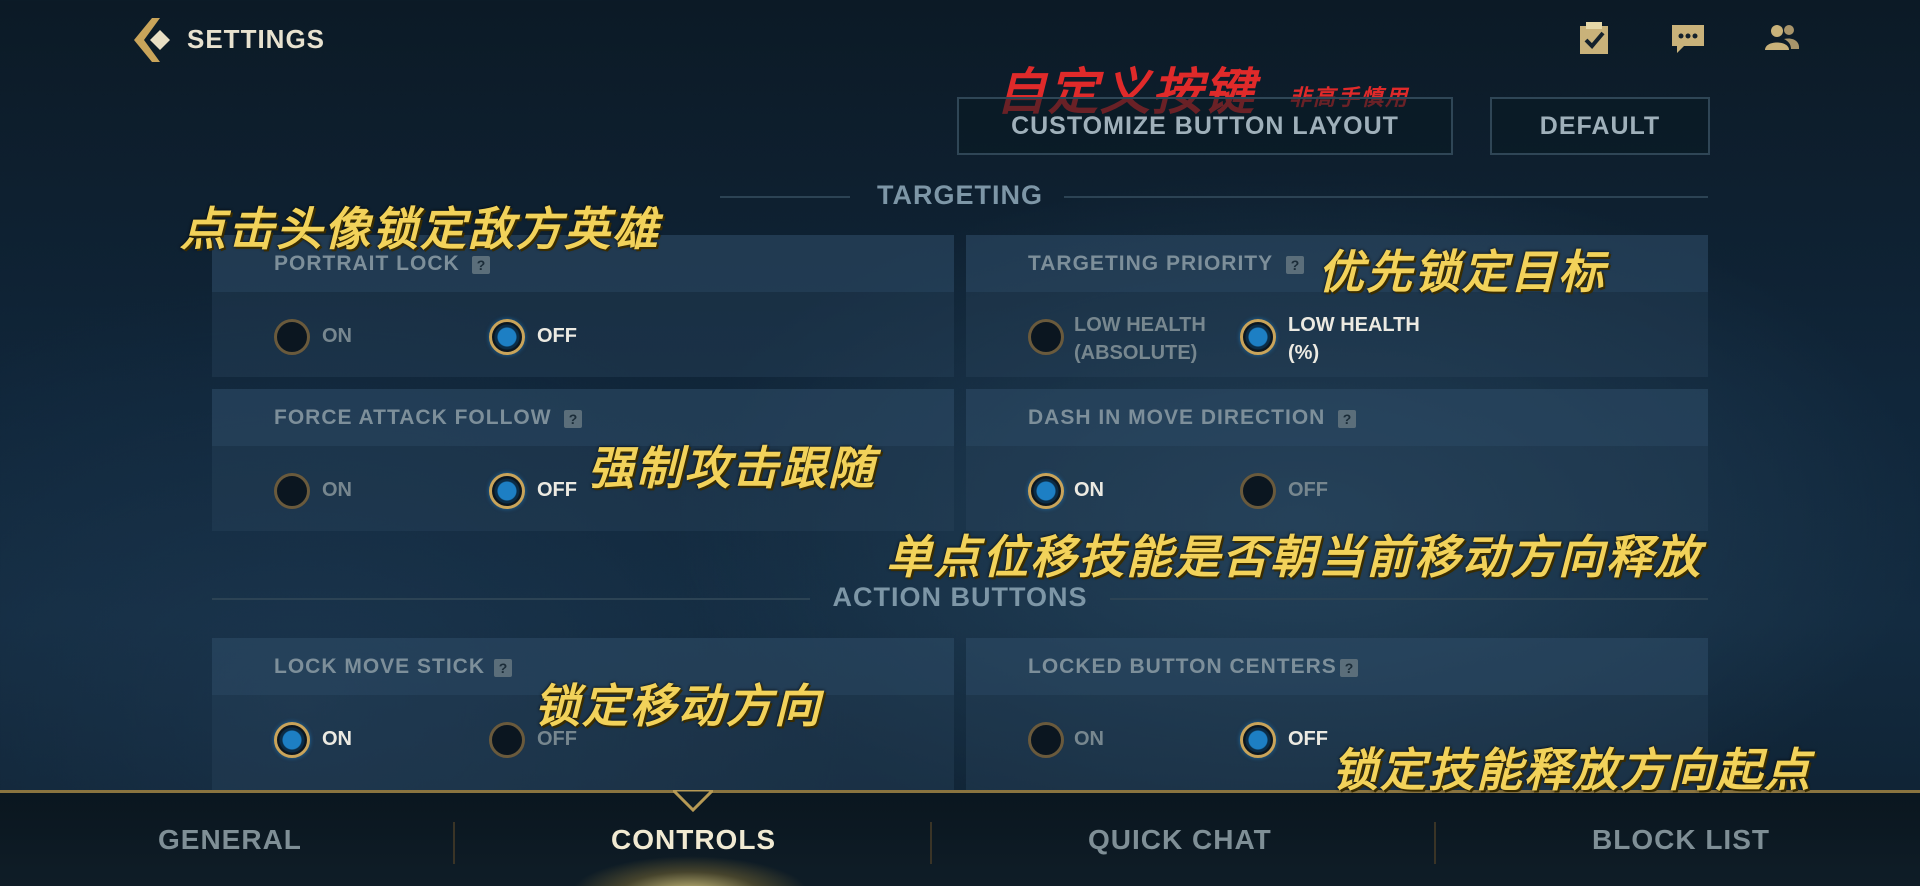 This screenshot has height=886, width=1920. I want to click on radio-label: LOW HEALTH (%), so click(1354, 339).